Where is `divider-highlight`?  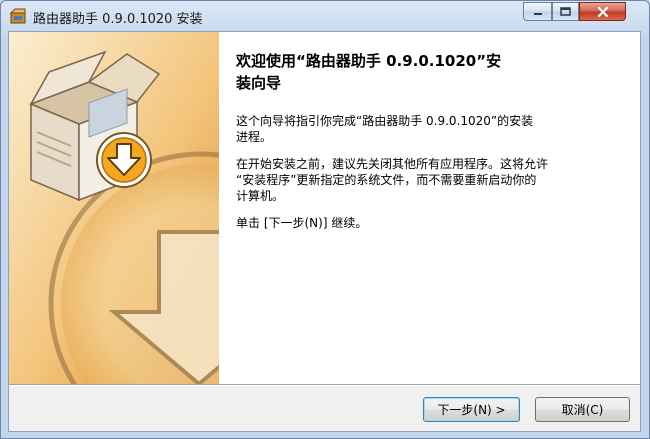 divider-highlight is located at coordinates (324, 385).